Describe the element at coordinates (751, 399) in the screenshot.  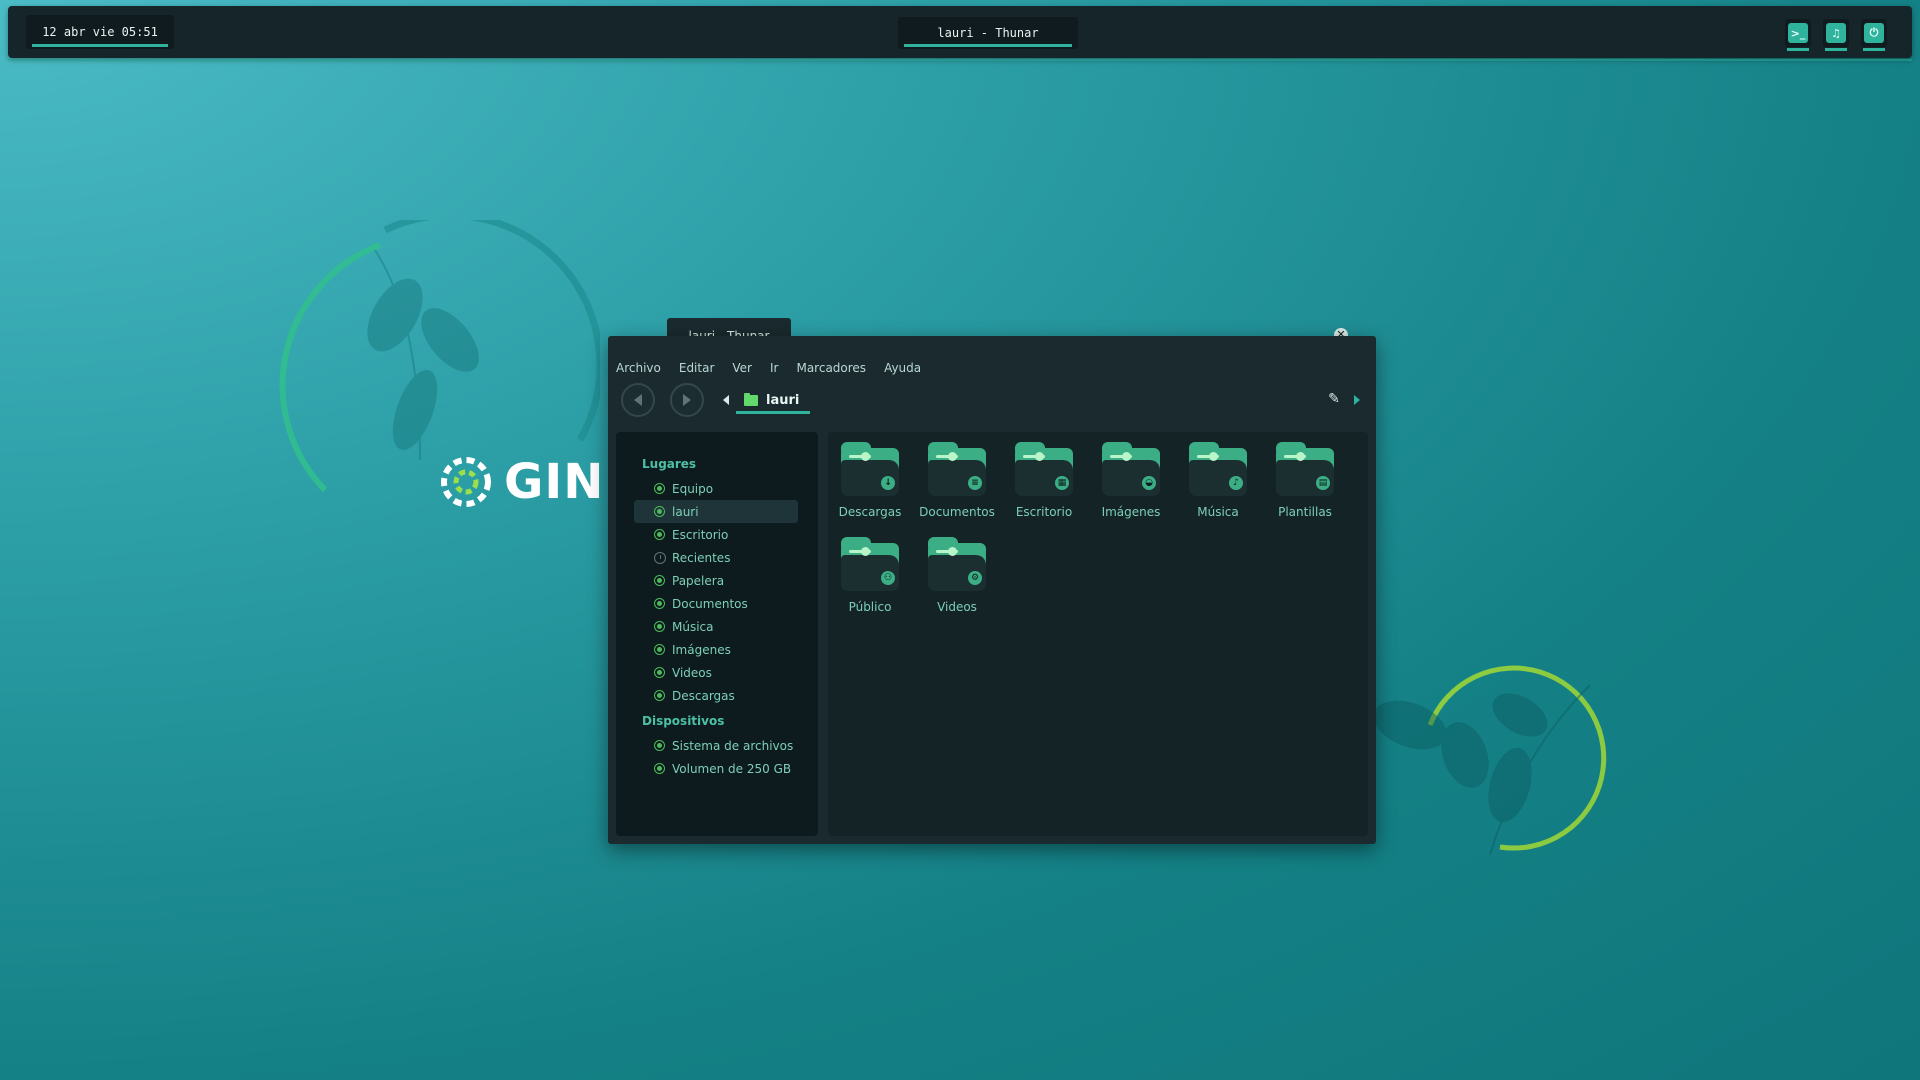
I see `folder-icon` at that location.